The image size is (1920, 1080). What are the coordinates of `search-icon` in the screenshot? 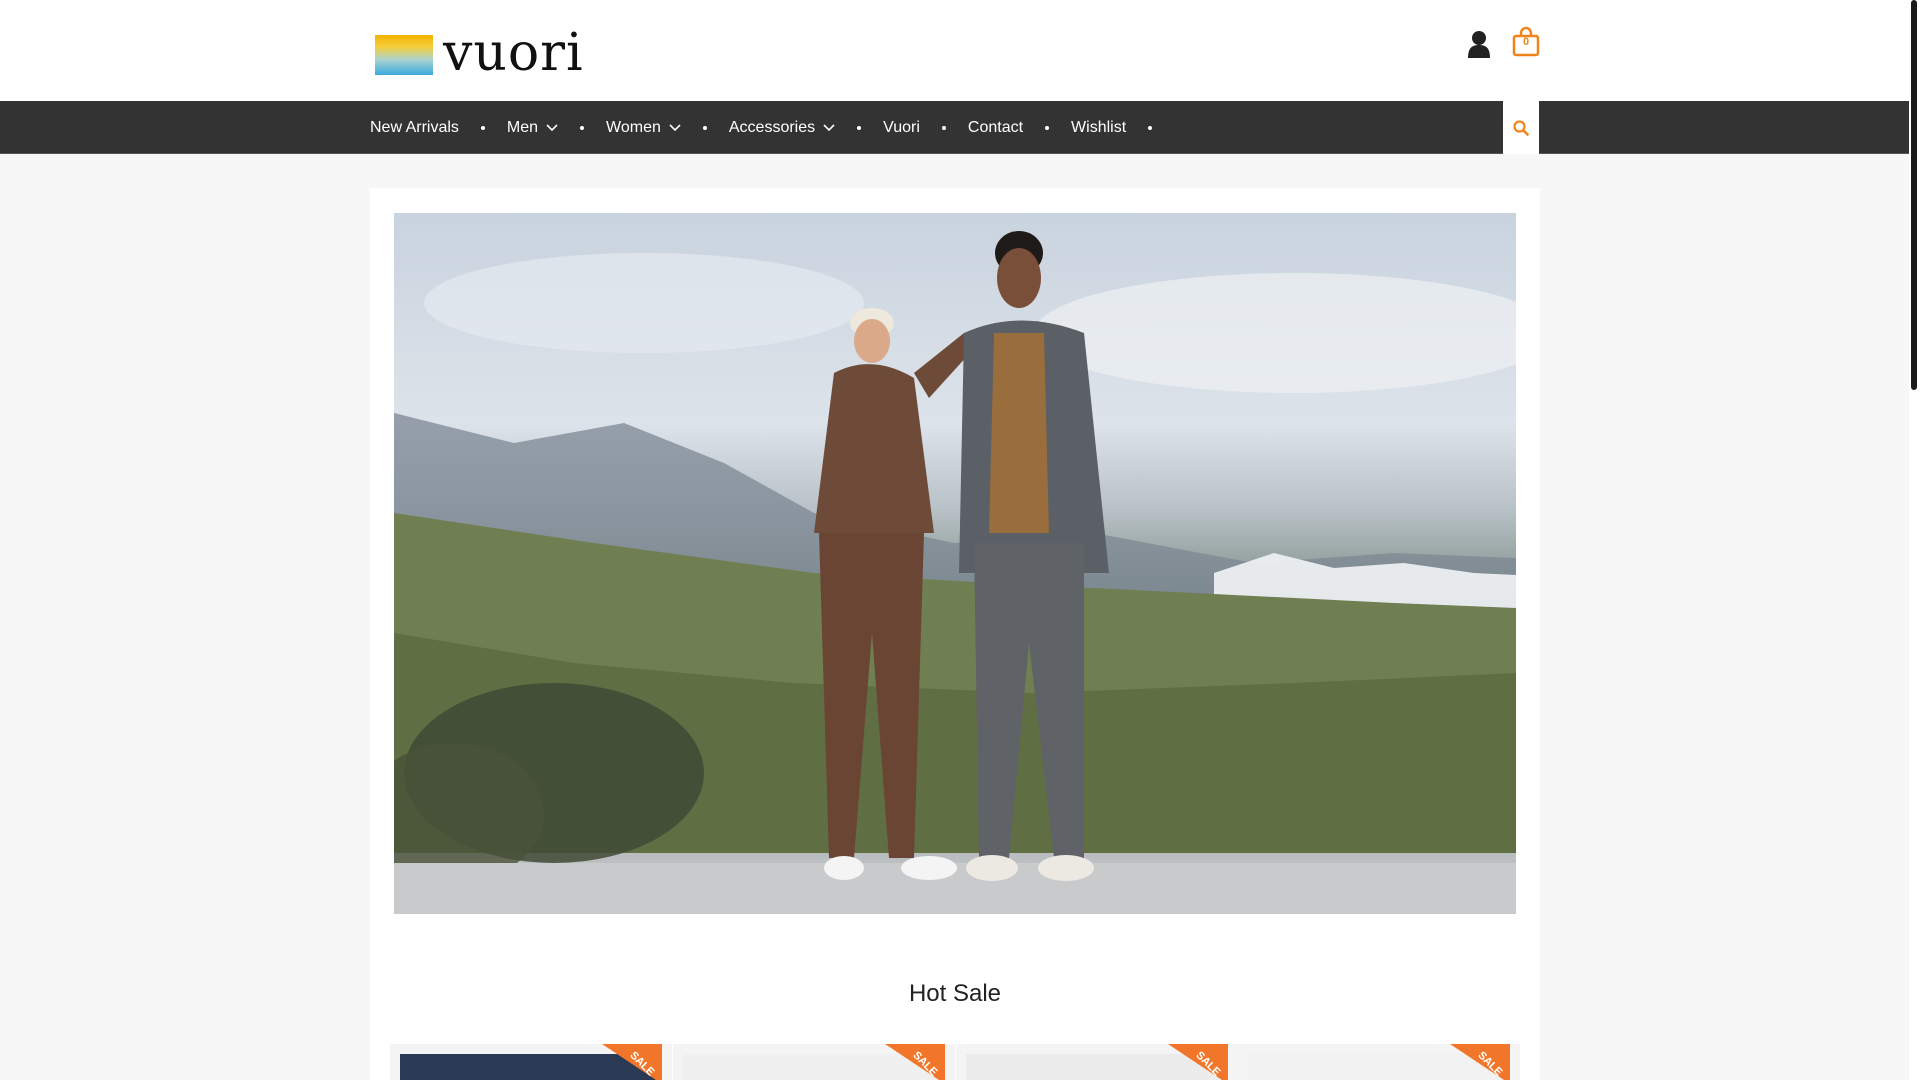 It's located at (1521, 127).